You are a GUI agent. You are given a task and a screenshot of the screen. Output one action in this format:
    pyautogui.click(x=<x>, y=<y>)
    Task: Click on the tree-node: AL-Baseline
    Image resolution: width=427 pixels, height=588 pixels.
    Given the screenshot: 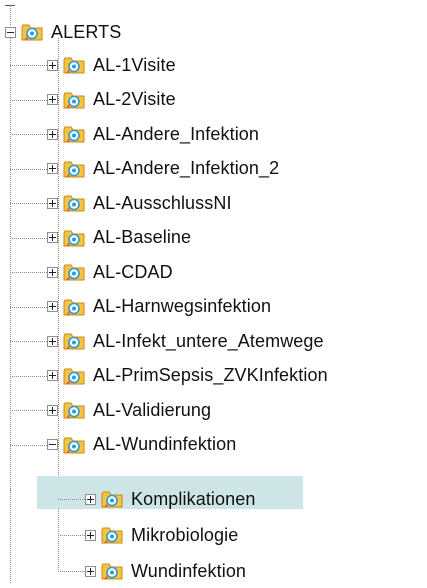 What is the action you would take?
    pyautogui.click(x=119, y=238)
    